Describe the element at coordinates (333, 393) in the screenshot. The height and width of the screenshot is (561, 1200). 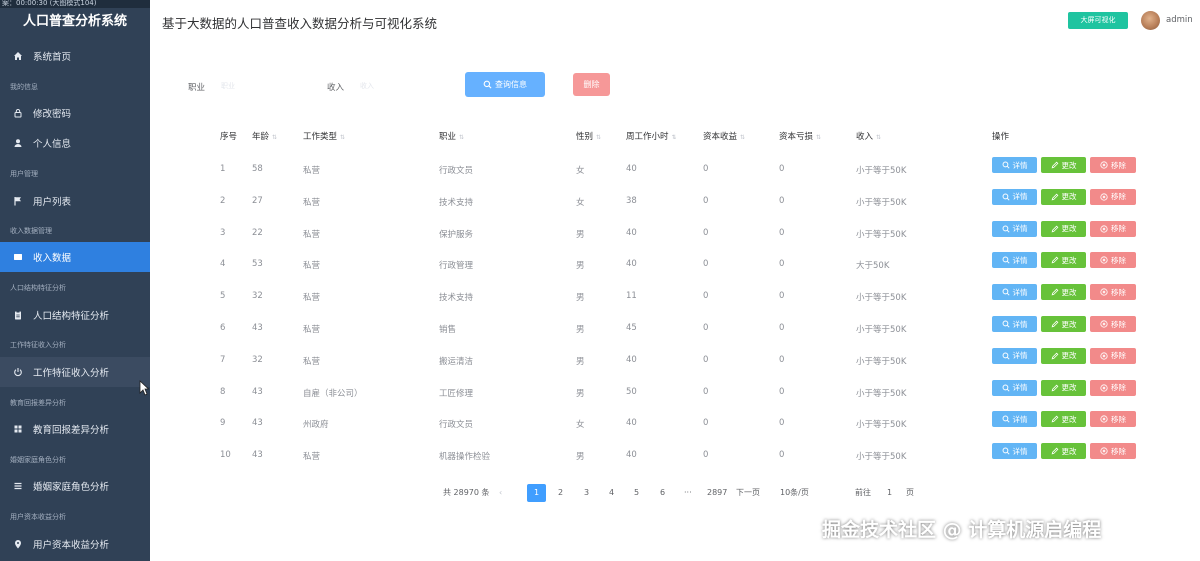
I see `table-cell: 自雇（非公司）` at that location.